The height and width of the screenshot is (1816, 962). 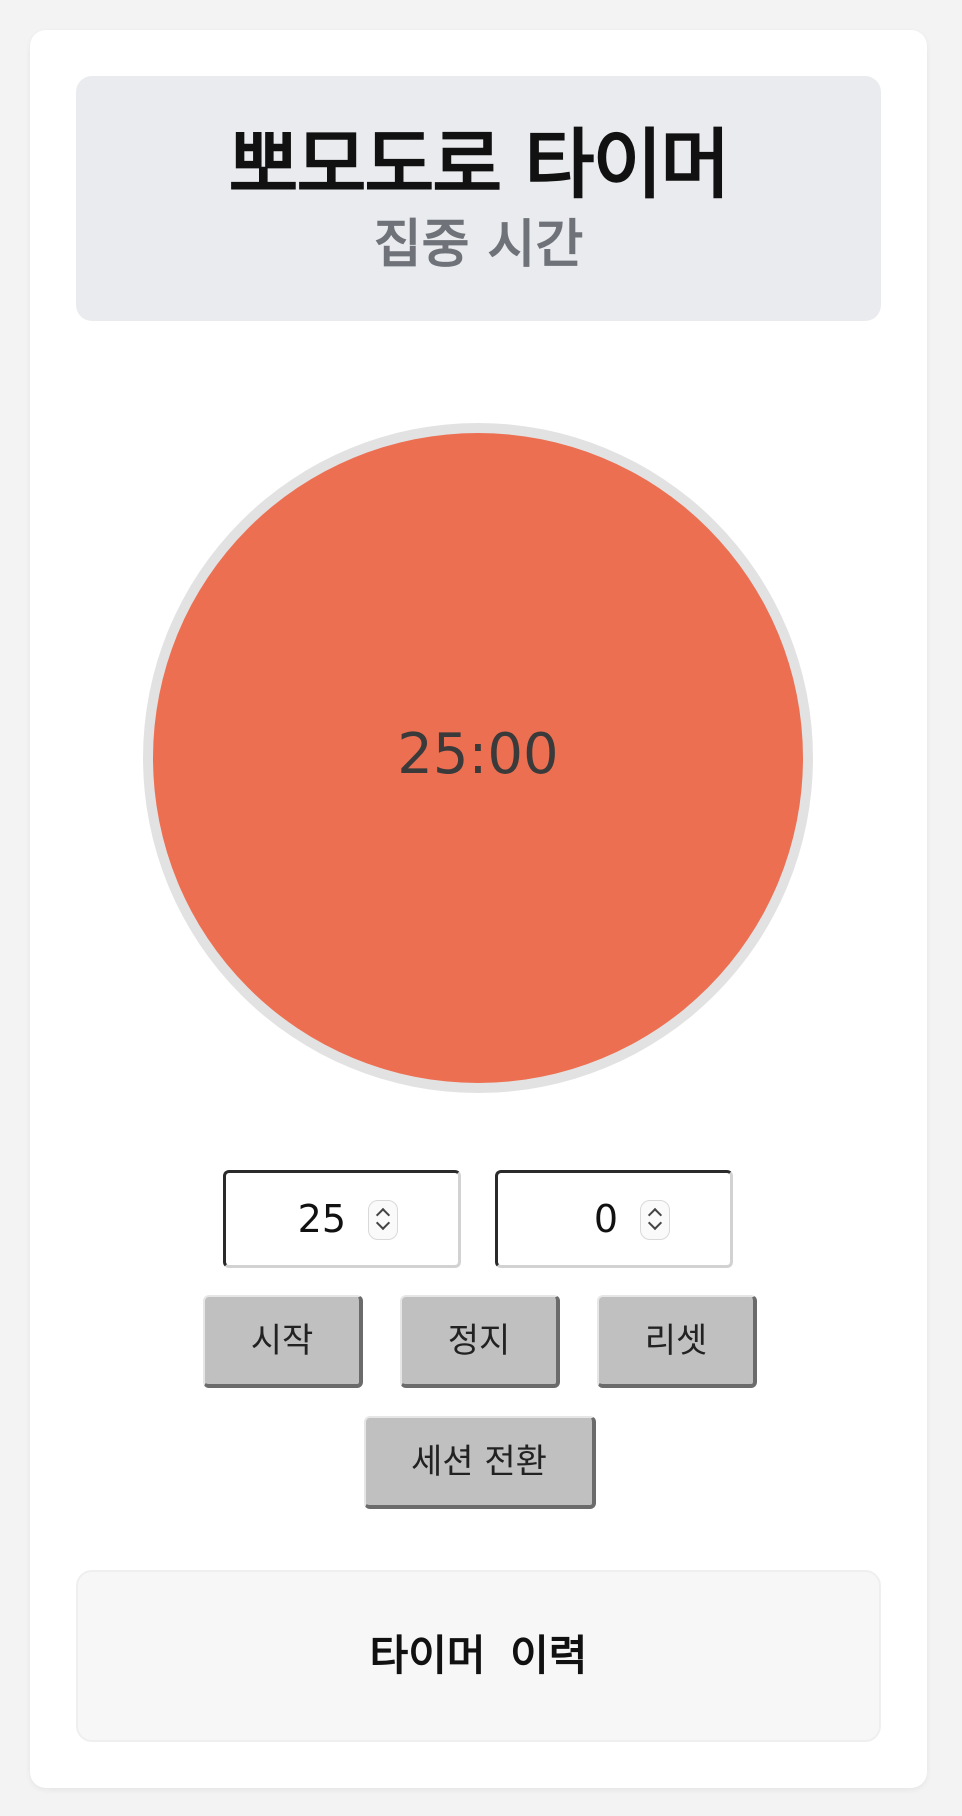 I want to click on session-label: 집중 시간, so click(x=478, y=245).